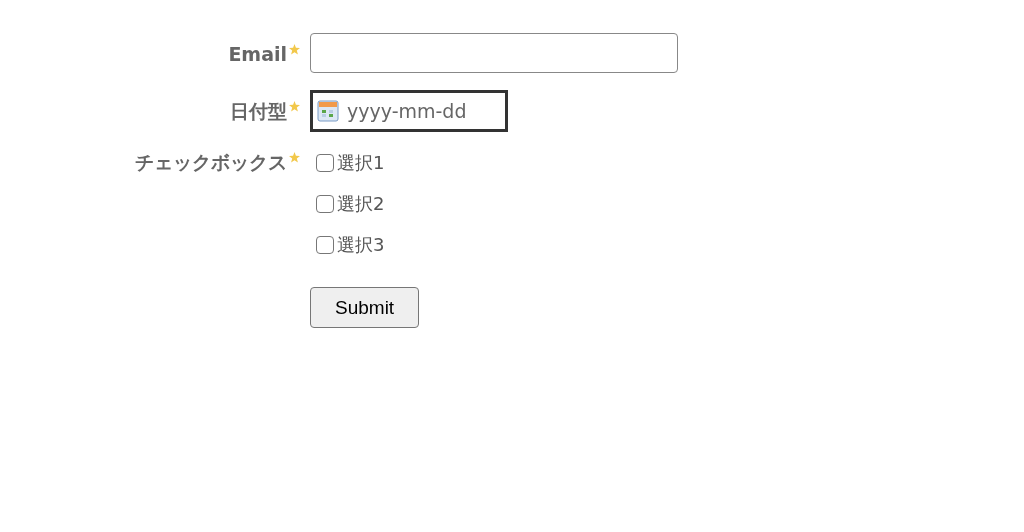 Image resolution: width=1024 pixels, height=532 pixels. Describe the element at coordinates (409, 111) in the screenshot. I see `date-field: yyyy-mm-dd` at that location.